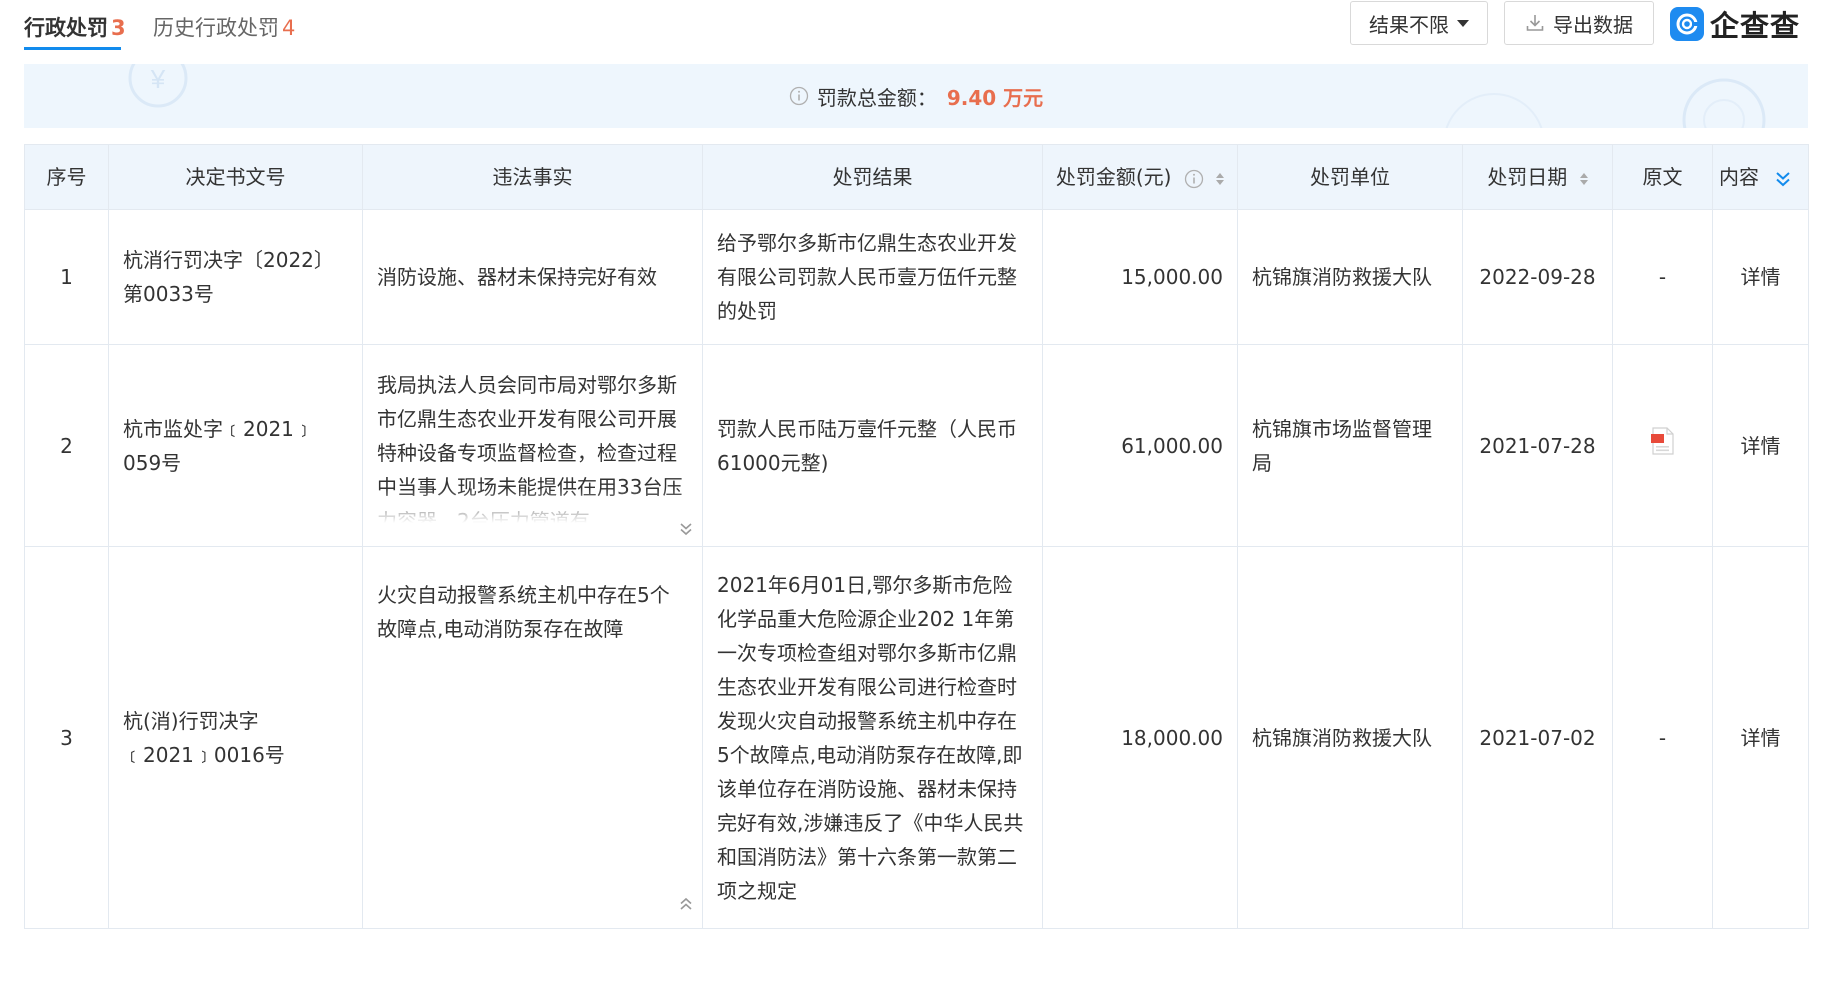 The height and width of the screenshot is (999, 1838). Describe the element at coordinates (523, 611) in the screenshot. I see `row-fact: 火灾自动报警系统主机中存在5个故障点,电动消防泵存在故障` at that location.